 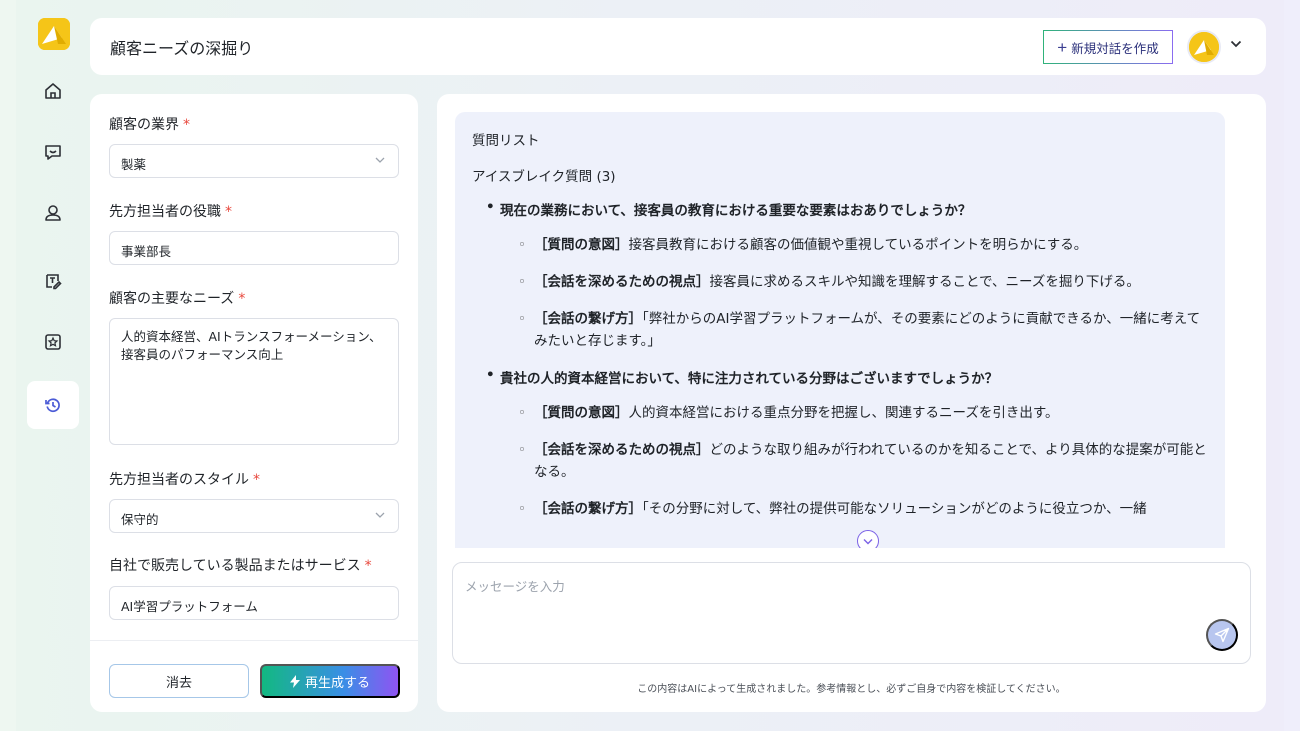 What do you see at coordinates (544, 177) in the screenshot?
I see `answer-section-title: アイスブレイク質問 (3)` at bounding box center [544, 177].